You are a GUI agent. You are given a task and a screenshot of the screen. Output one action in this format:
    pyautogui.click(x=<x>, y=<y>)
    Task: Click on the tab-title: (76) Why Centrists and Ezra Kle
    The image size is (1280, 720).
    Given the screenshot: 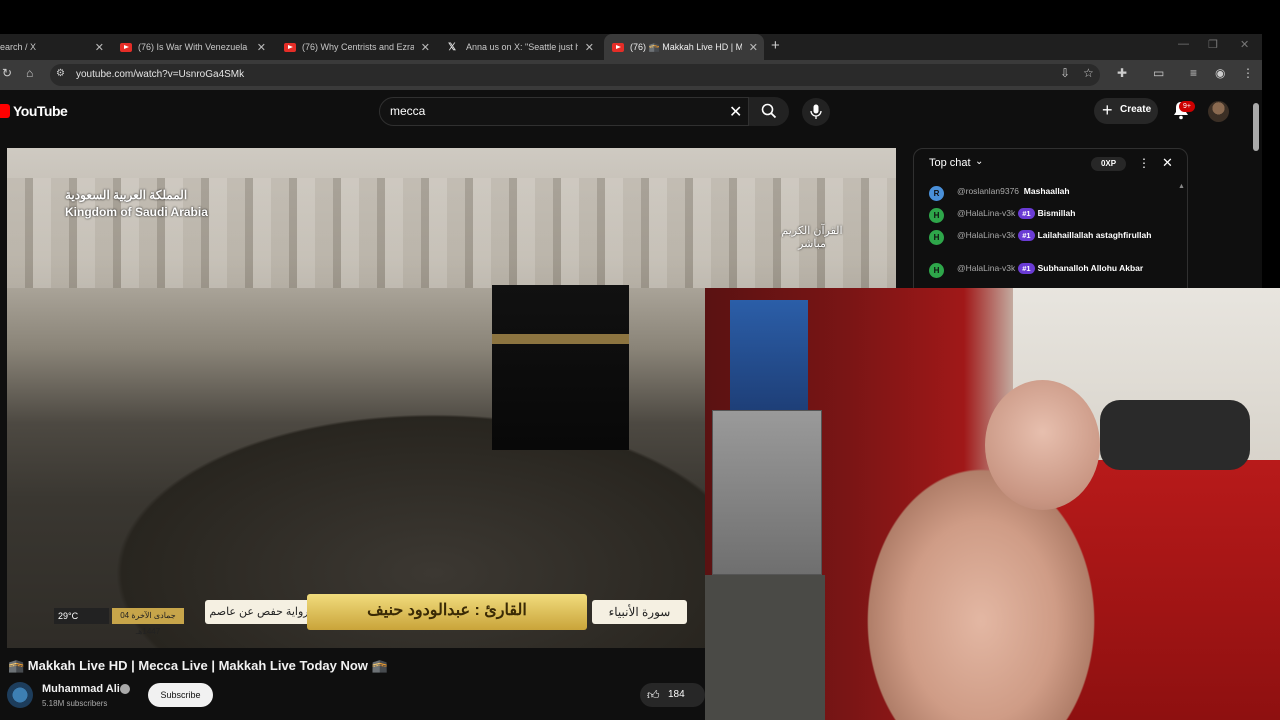 What is the action you would take?
    pyautogui.click(x=358, y=47)
    